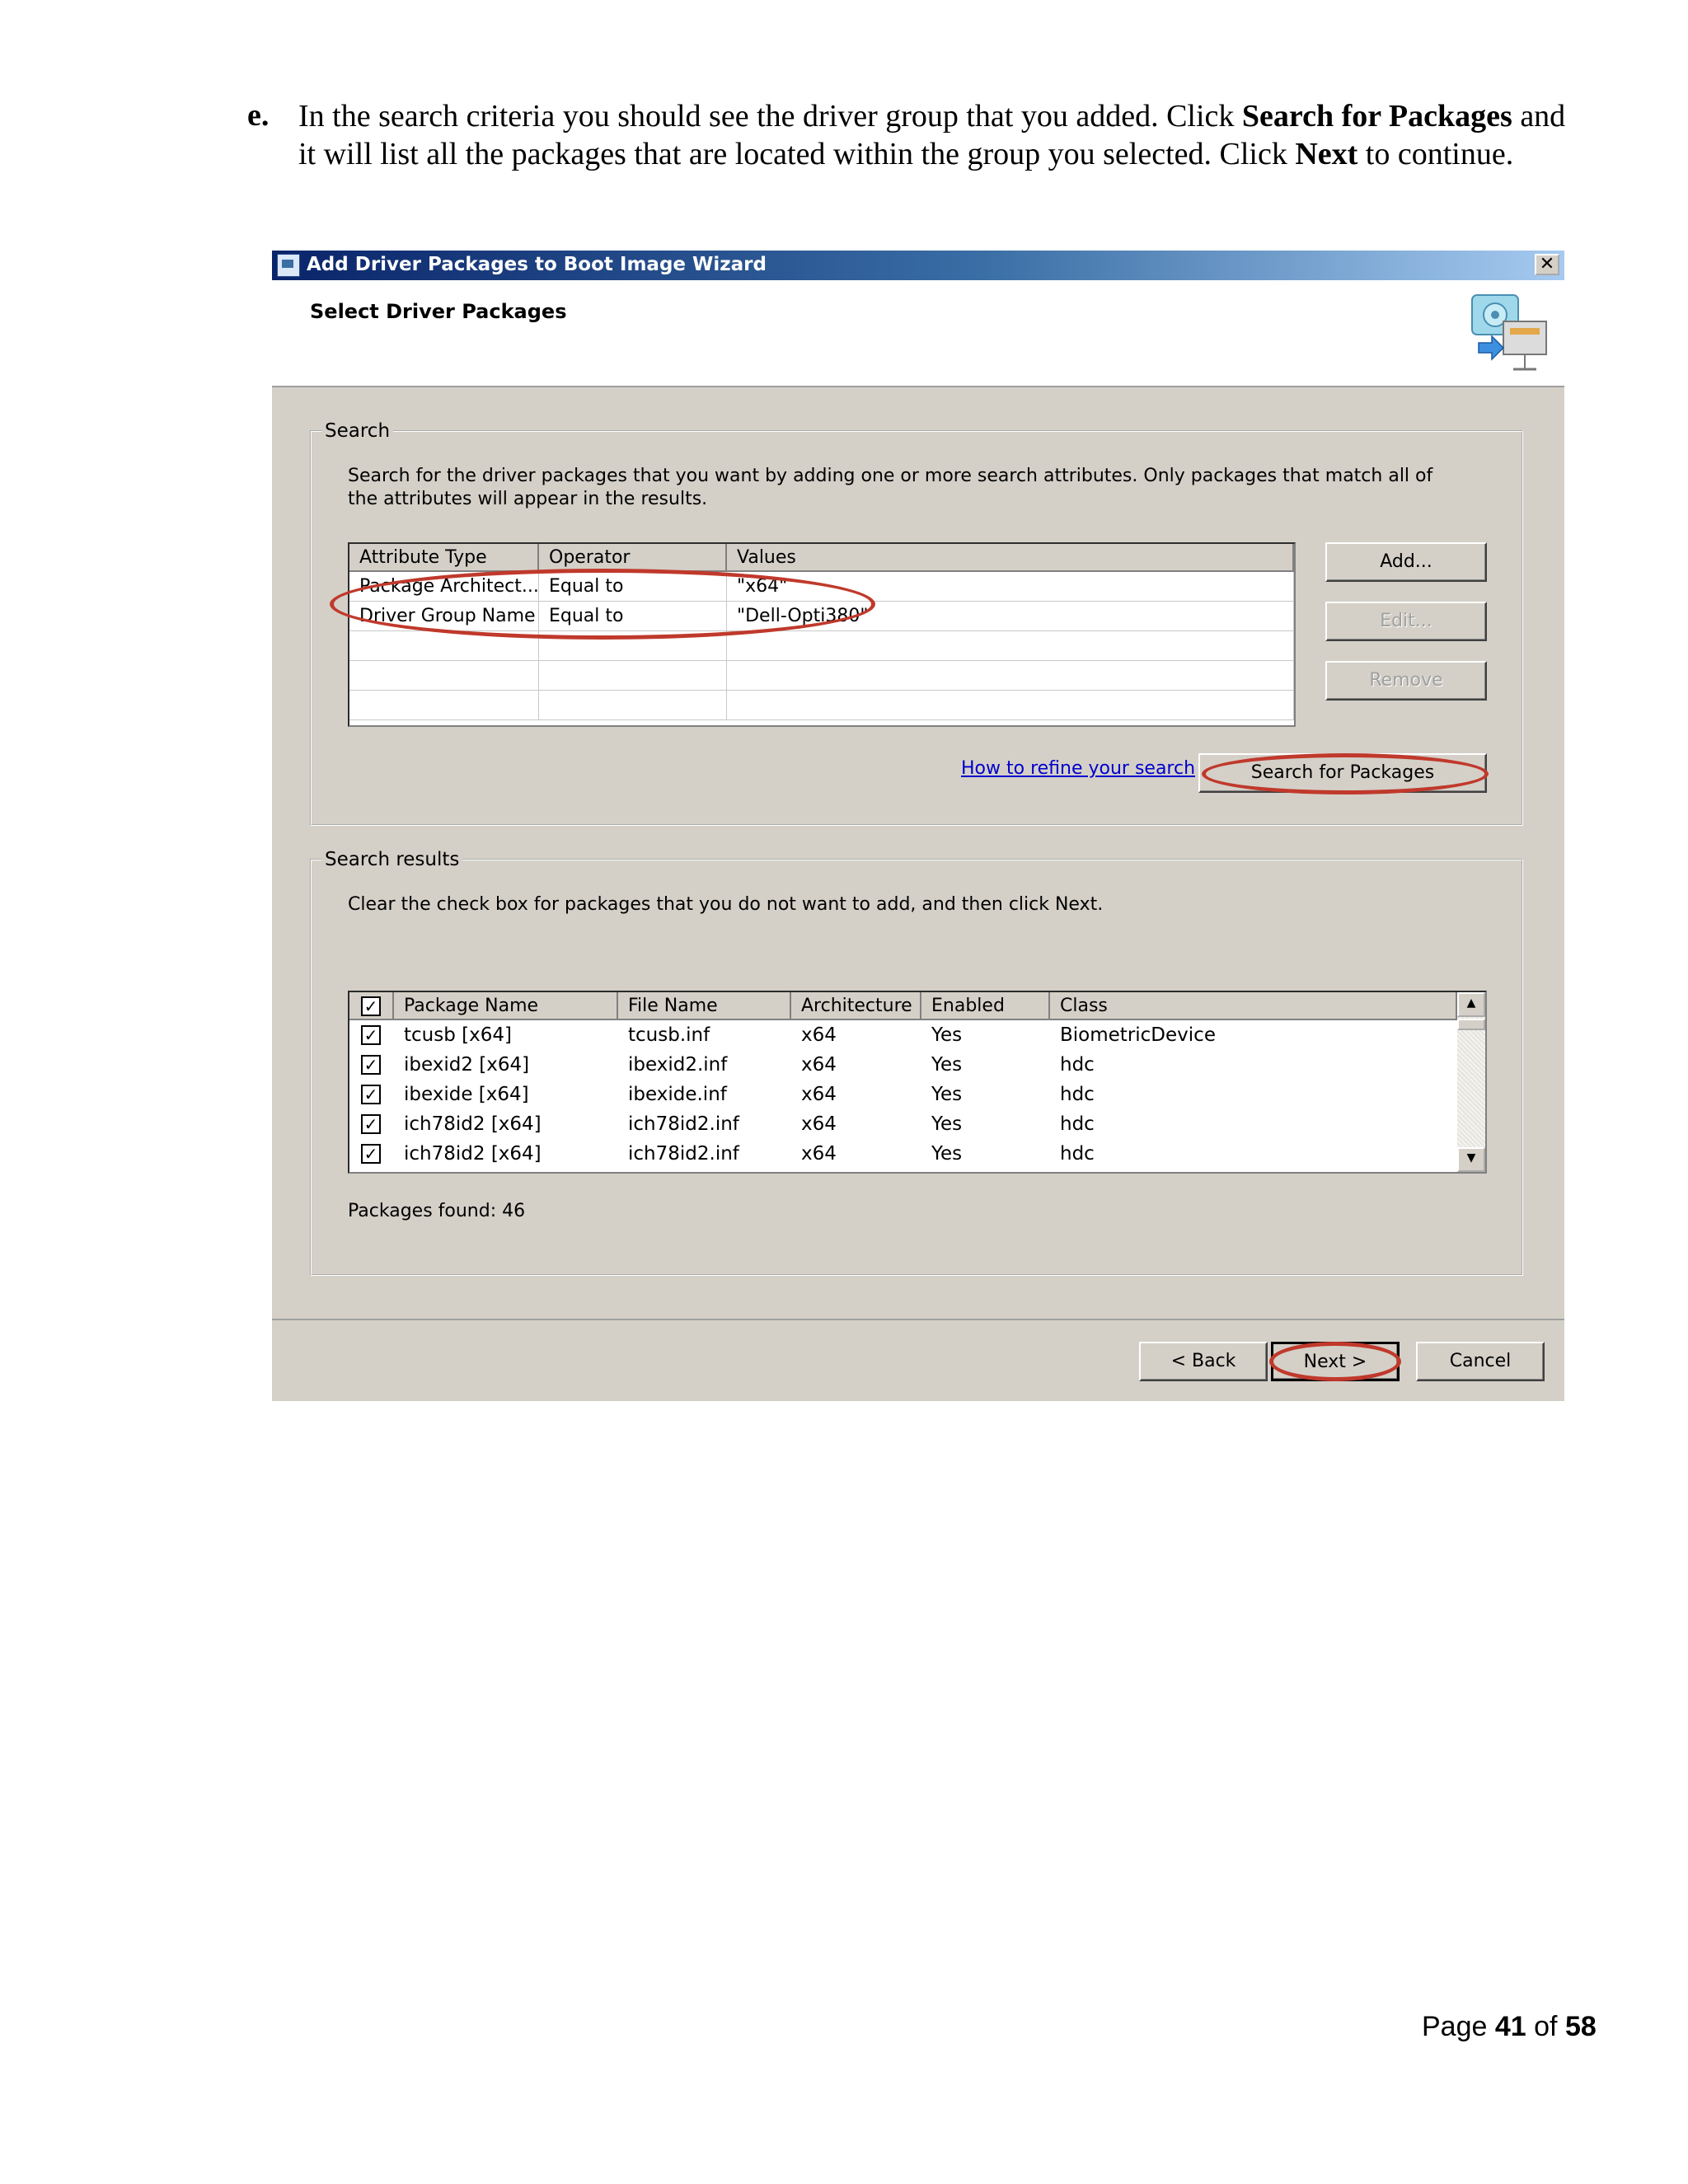 The width and height of the screenshot is (1688, 2184). Describe the element at coordinates (437, 1211) in the screenshot. I see `packages-found-count: Packages found: 46` at that location.